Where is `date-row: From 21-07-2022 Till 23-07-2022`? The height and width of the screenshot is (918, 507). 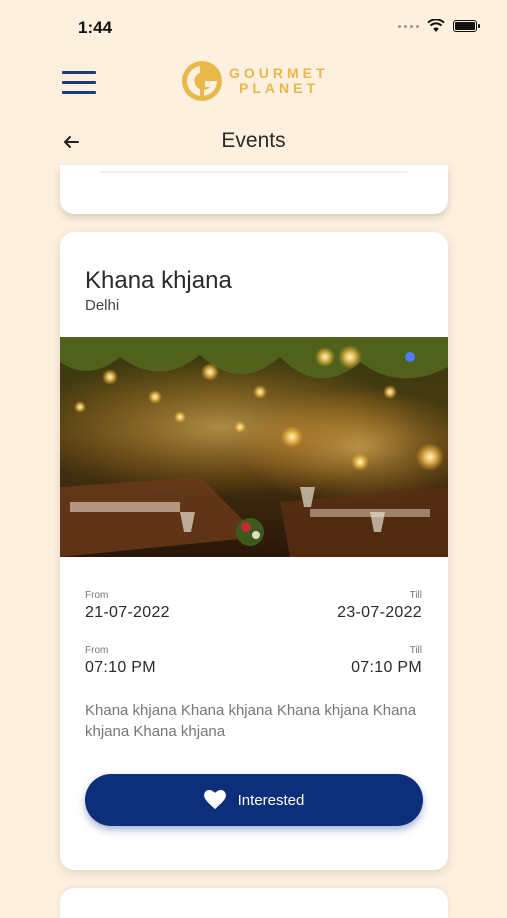
date-row: From 21-07-2022 Till 23-07-2022 is located at coordinates (253, 610).